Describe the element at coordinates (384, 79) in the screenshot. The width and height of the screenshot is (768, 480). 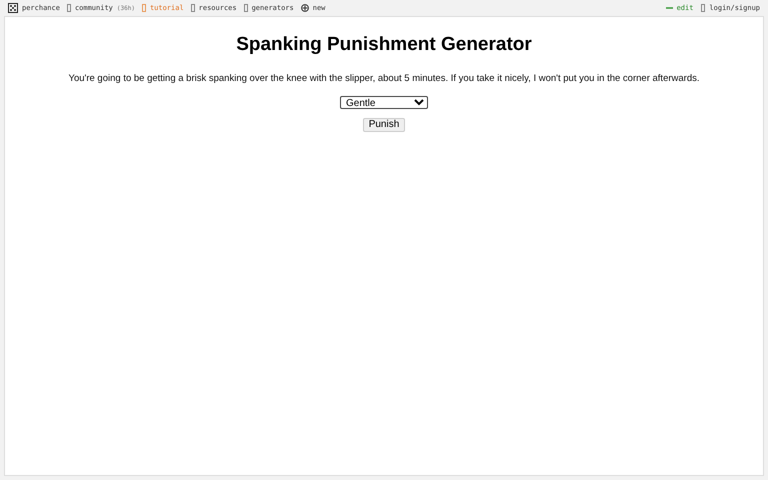
I see `output-text: You're going to be getting a brisk spanking over the knee with the slipper, about 5 minutes. If you take it nicely, I won't put you in the corner afterwards.` at that location.